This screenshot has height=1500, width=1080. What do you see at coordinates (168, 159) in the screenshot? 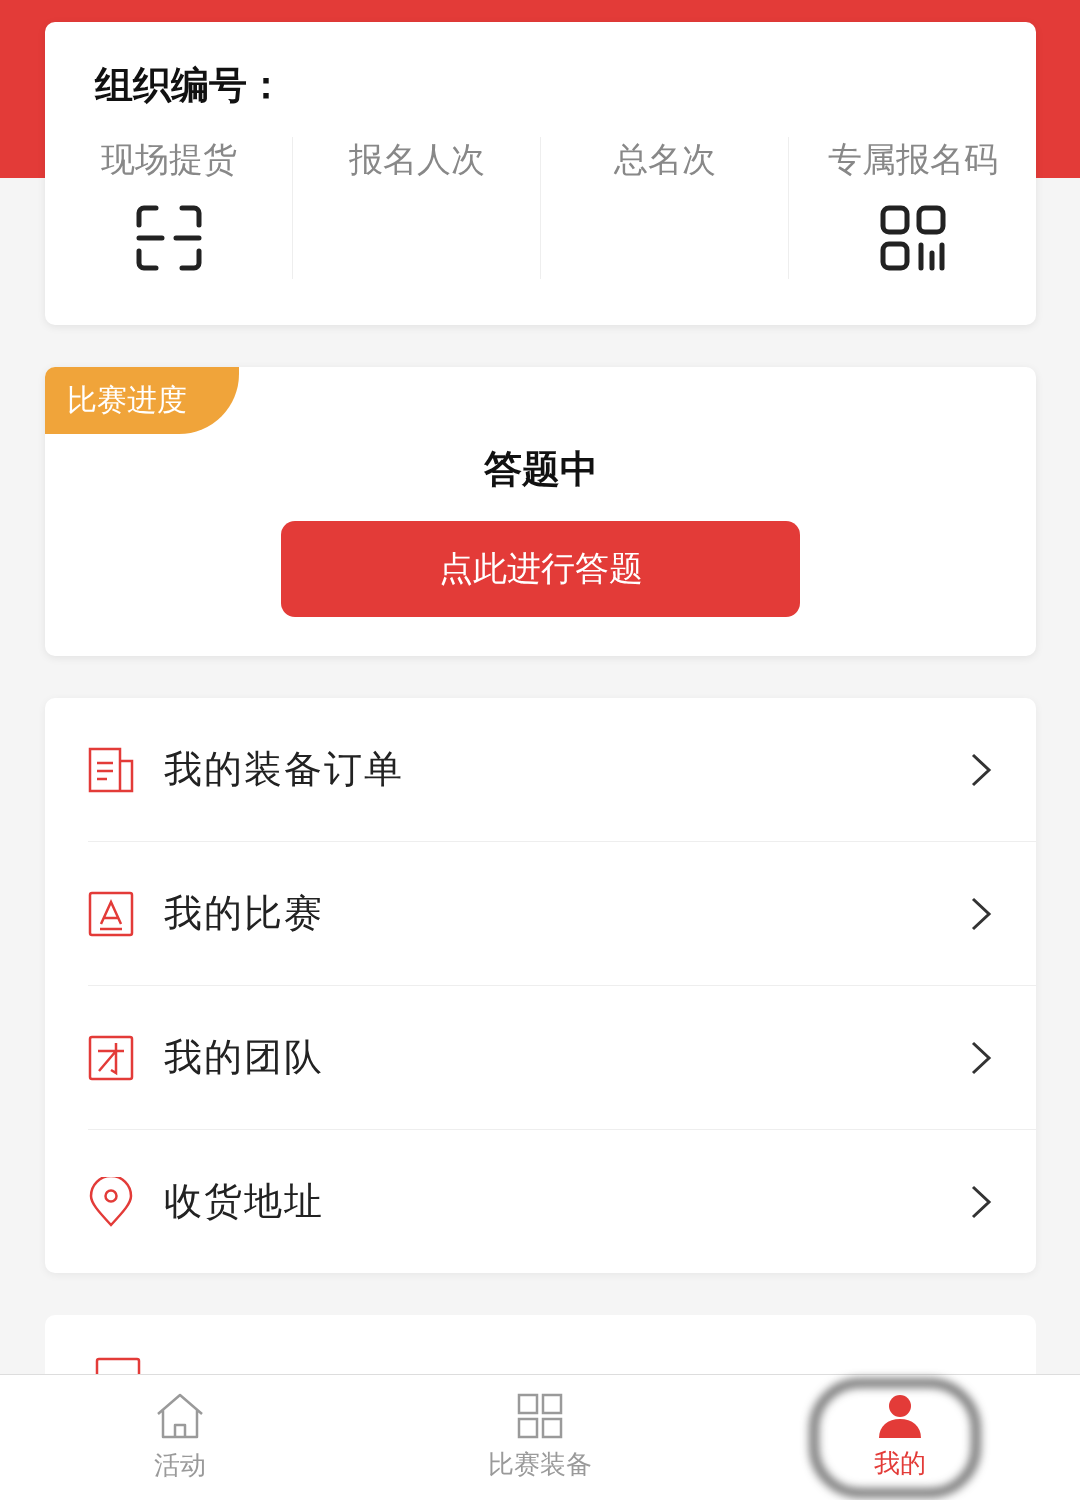
I see `stat-label: 现场提货` at bounding box center [168, 159].